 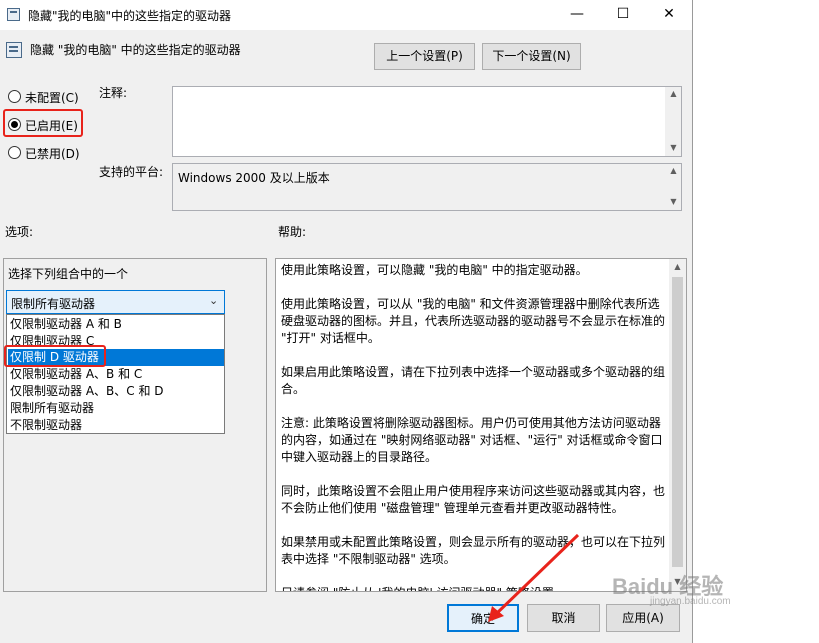 What do you see at coordinates (536, 575) in the screenshot?
I see `annotation-arrow-line` at bounding box center [536, 575].